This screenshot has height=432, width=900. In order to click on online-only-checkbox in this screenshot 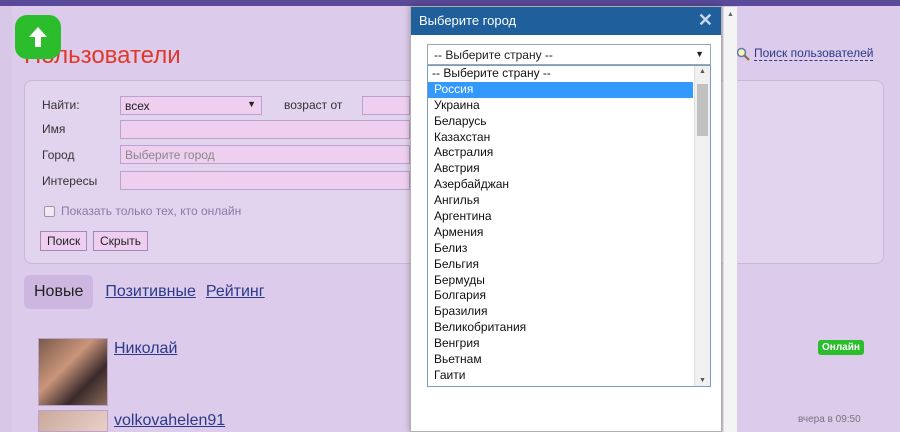, I will do `click(49, 211)`.